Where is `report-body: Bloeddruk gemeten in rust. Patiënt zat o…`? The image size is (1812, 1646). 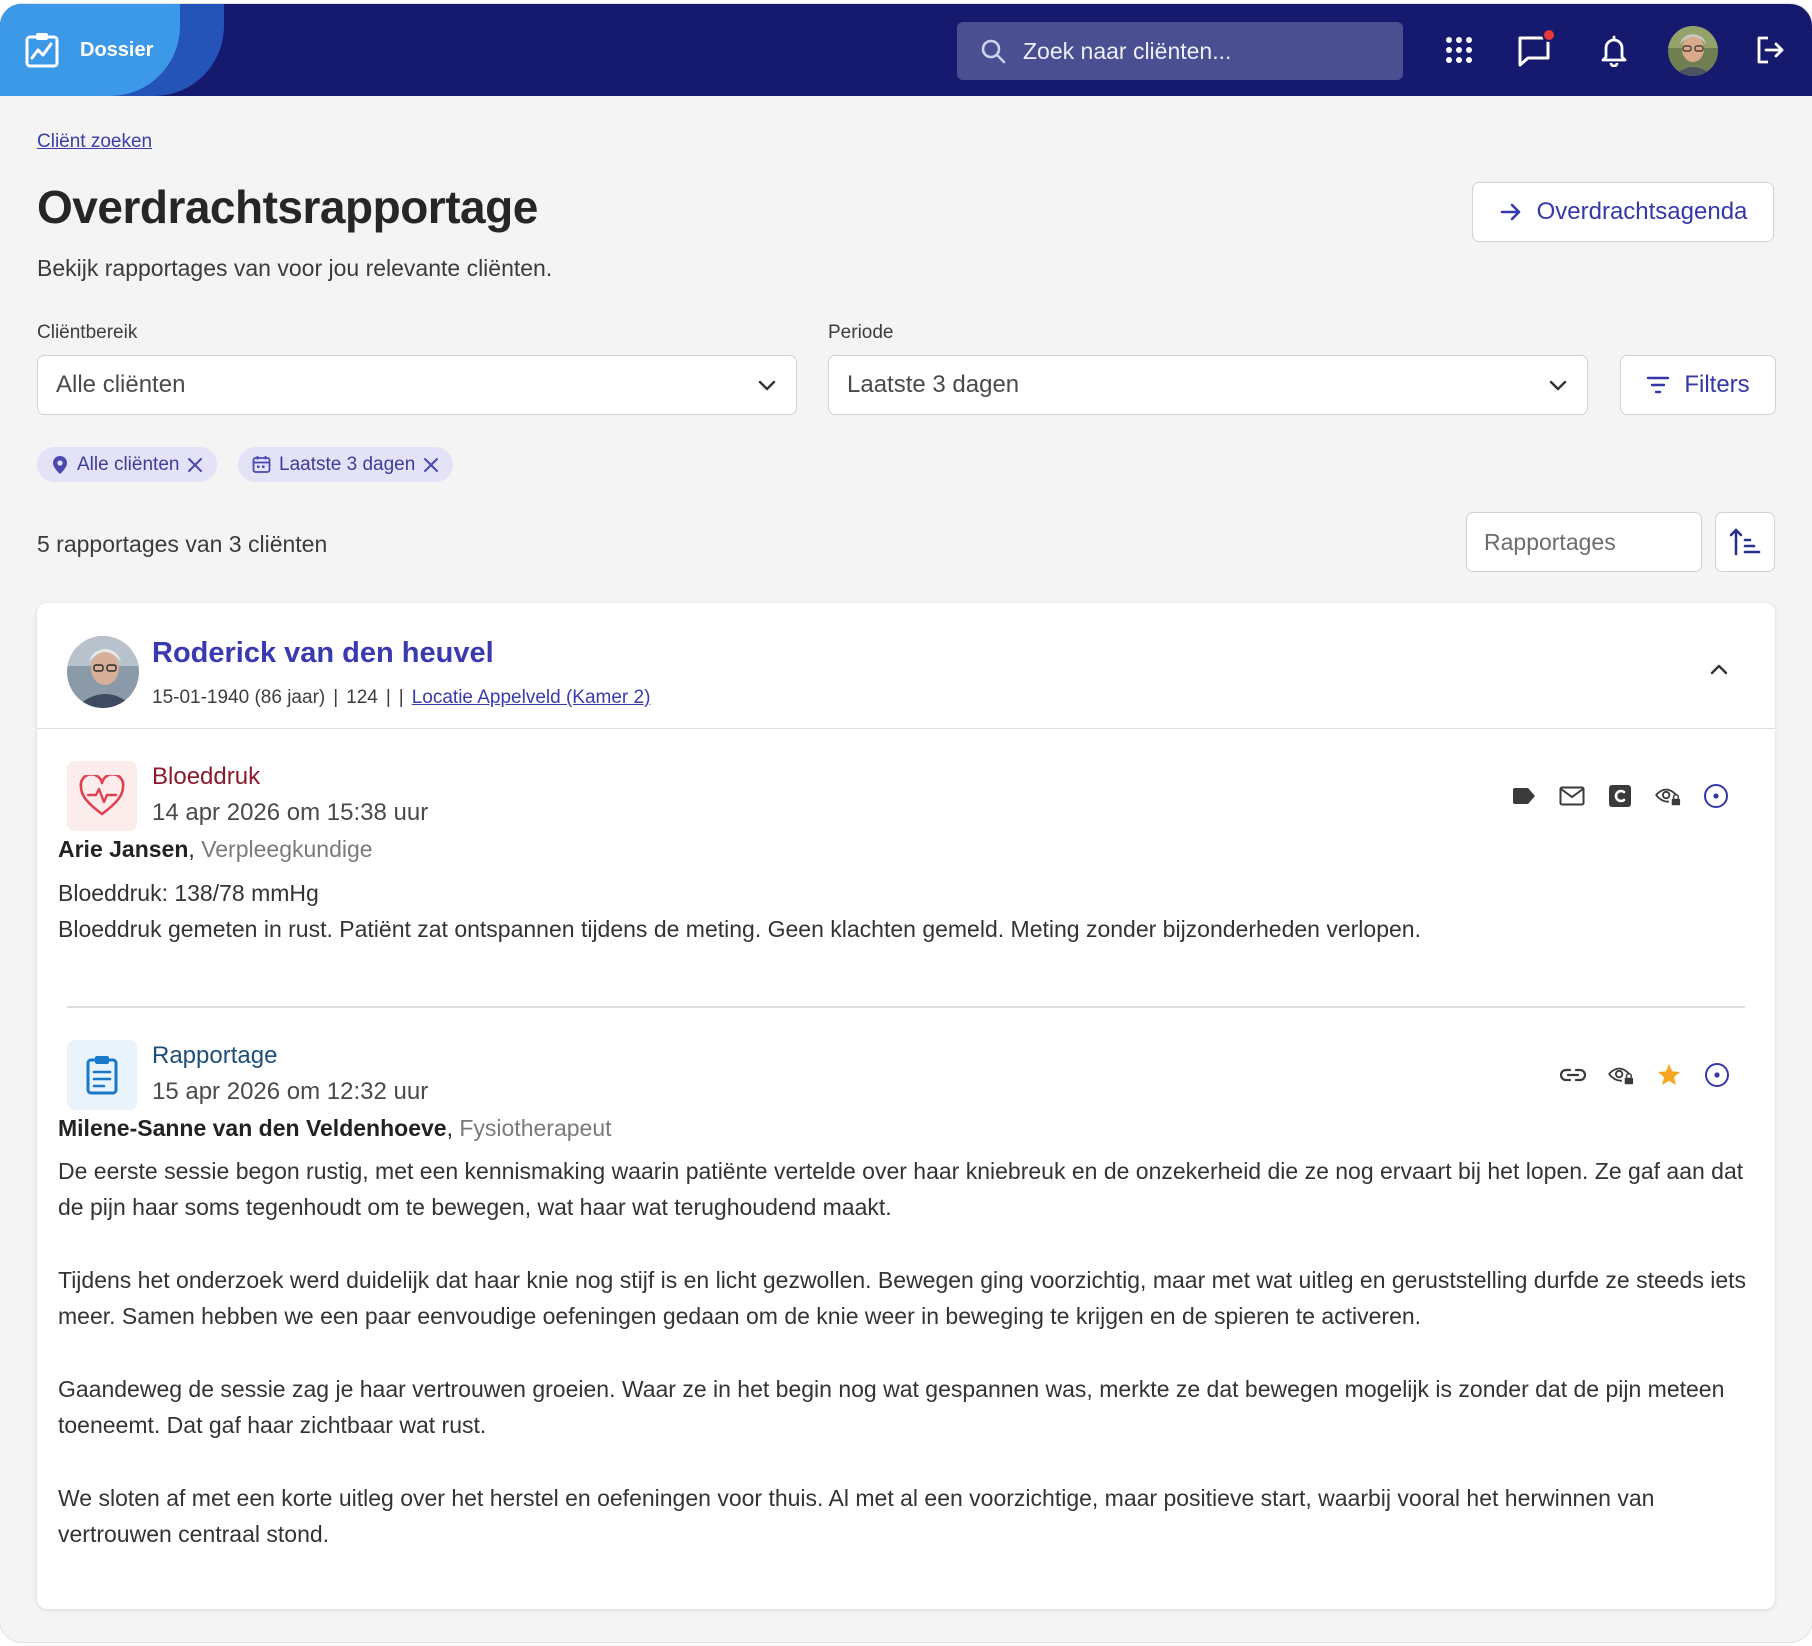
report-body: Bloeddruk gemeten in rust. Patiënt zat o… is located at coordinates (739, 929).